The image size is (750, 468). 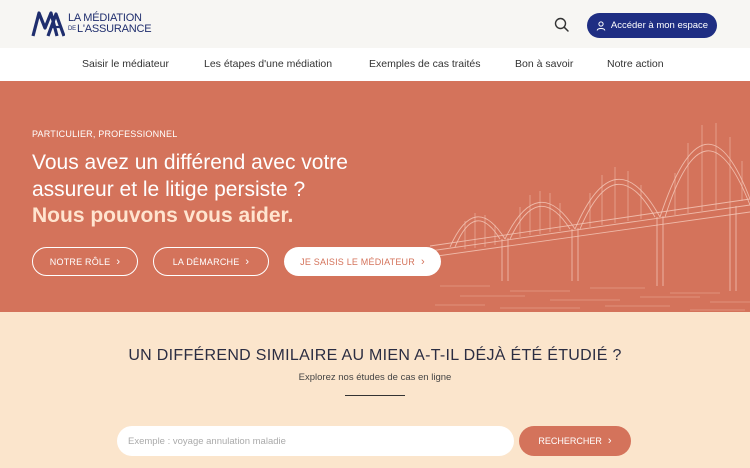 I want to click on case-search-subtitle: Explorez nos études de cas en ligne, so click(x=375, y=377).